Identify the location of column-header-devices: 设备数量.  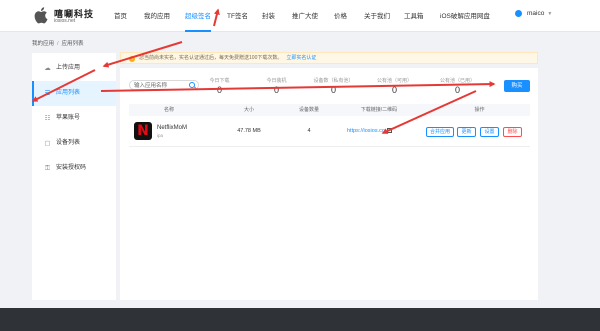
(308, 110).